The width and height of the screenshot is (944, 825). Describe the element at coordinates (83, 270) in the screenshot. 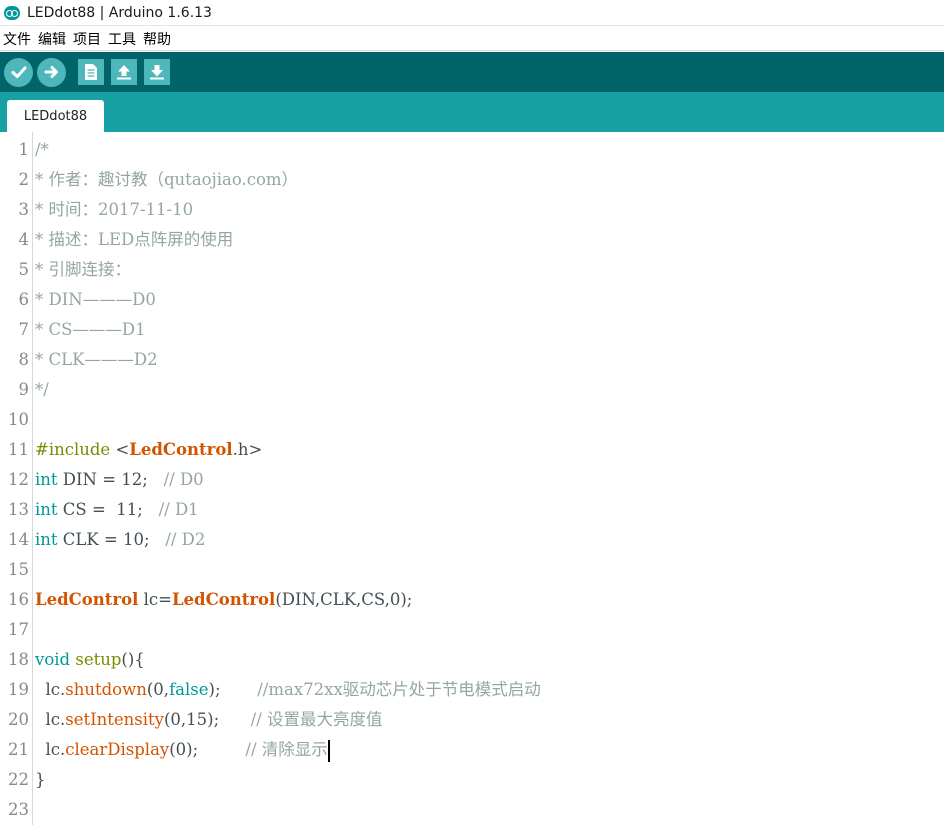

I see `code-text: * 引脚连接：` at that location.